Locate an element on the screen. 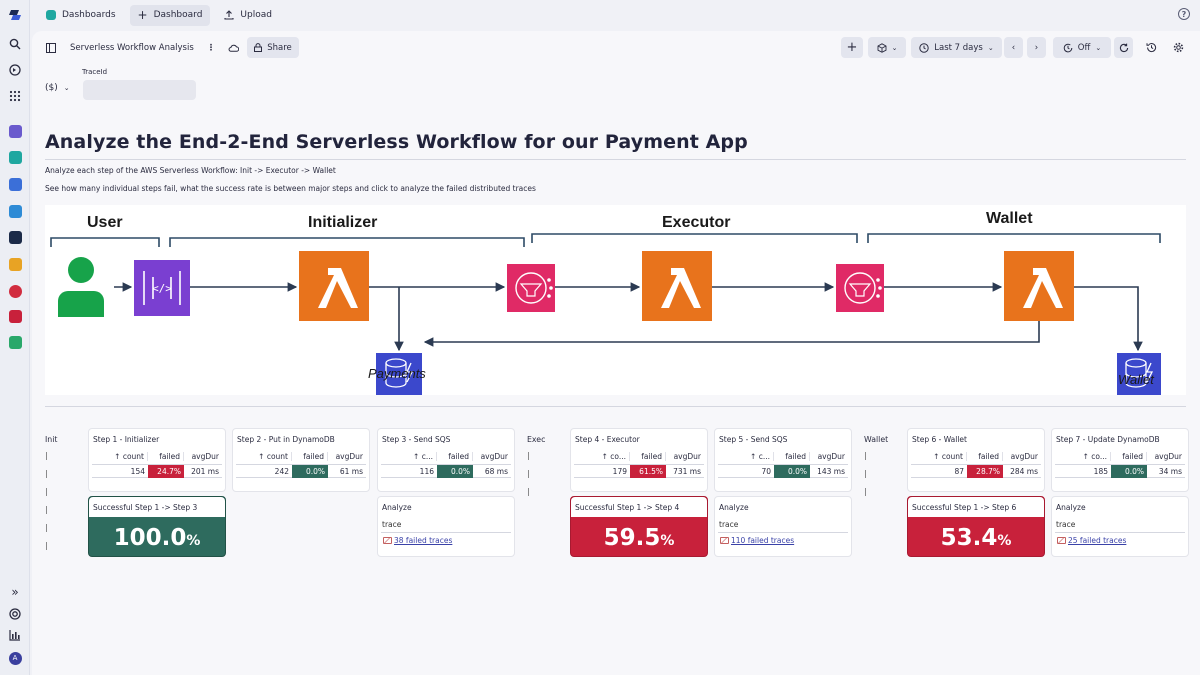 Image resolution: width=1200 pixels, height=675 pixels. share-button: Share is located at coordinates (273, 47).